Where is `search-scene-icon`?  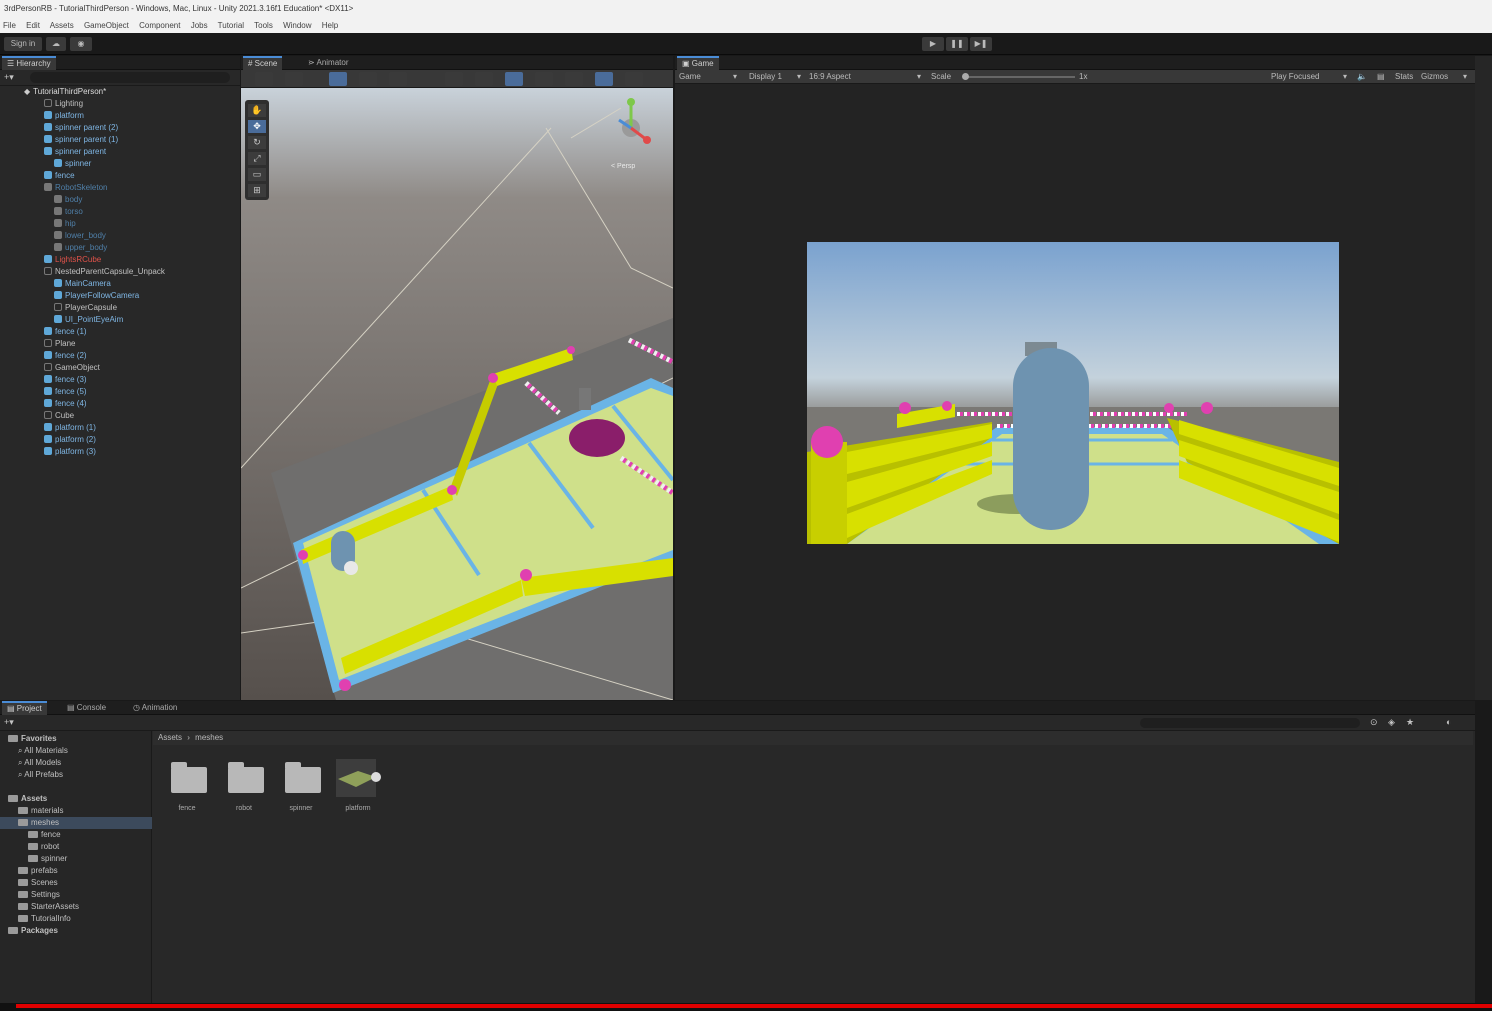
search-scene-icon is located at coordinates (634, 79).